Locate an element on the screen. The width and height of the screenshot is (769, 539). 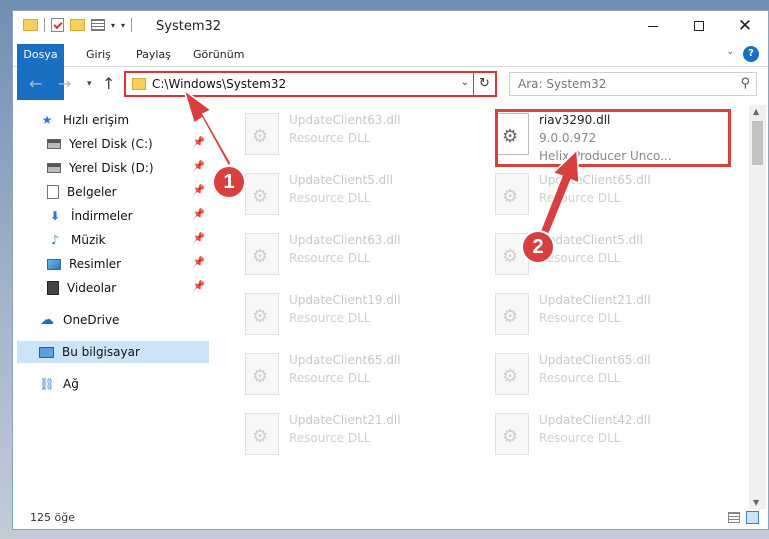
sidebar-item-videos: Videolar 📌 is located at coordinates (128, 288).